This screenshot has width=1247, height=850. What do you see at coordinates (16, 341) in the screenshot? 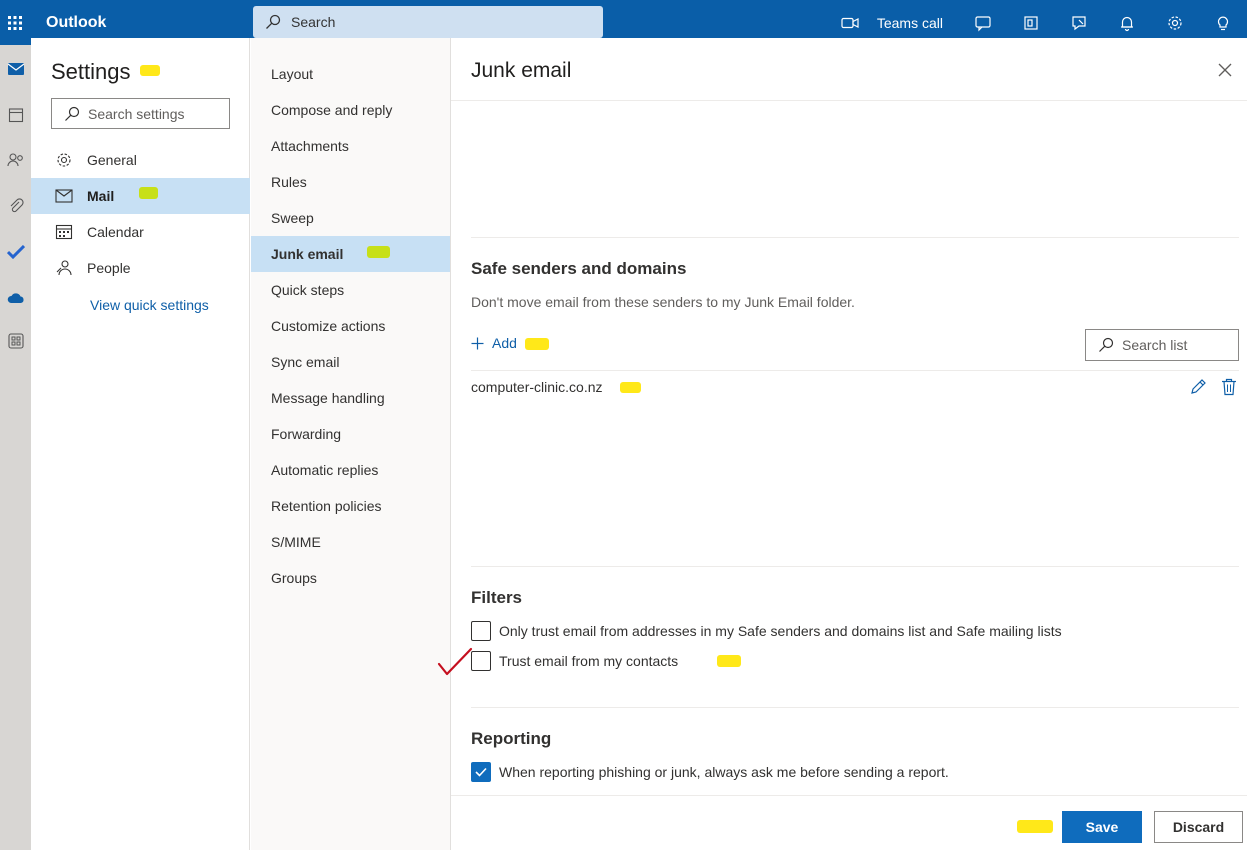
I see `apps-icon` at bounding box center [16, 341].